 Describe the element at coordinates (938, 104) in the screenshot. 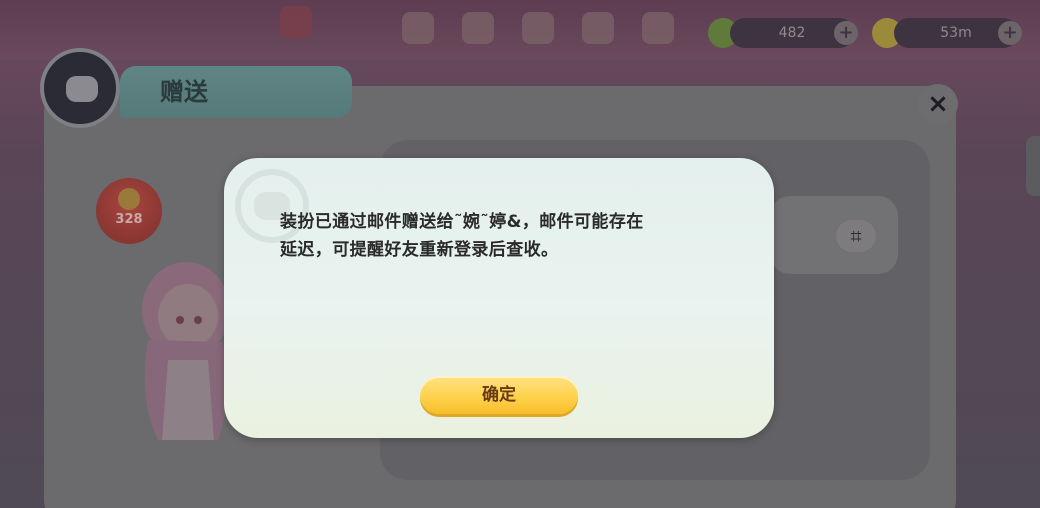

I see `close-button: ×` at that location.